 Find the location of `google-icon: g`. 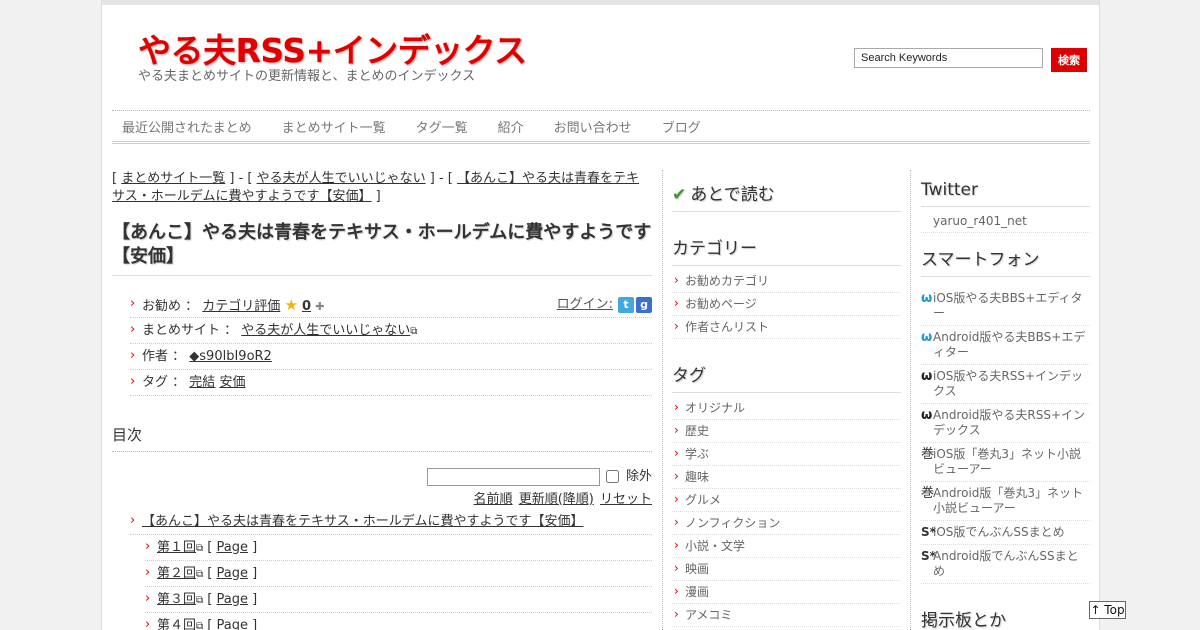

google-icon: g is located at coordinates (644, 305).